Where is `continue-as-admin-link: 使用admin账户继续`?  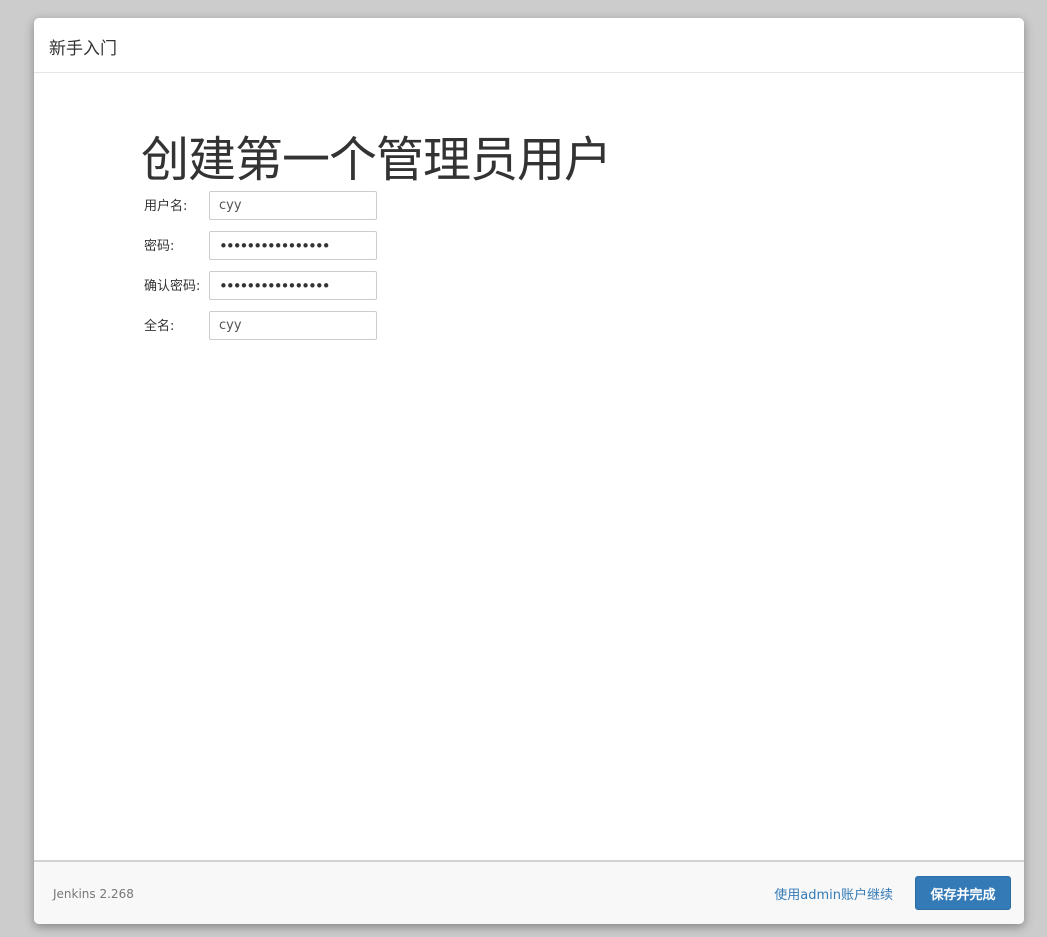
continue-as-admin-link: 使用admin账户继续 is located at coordinates (833, 893).